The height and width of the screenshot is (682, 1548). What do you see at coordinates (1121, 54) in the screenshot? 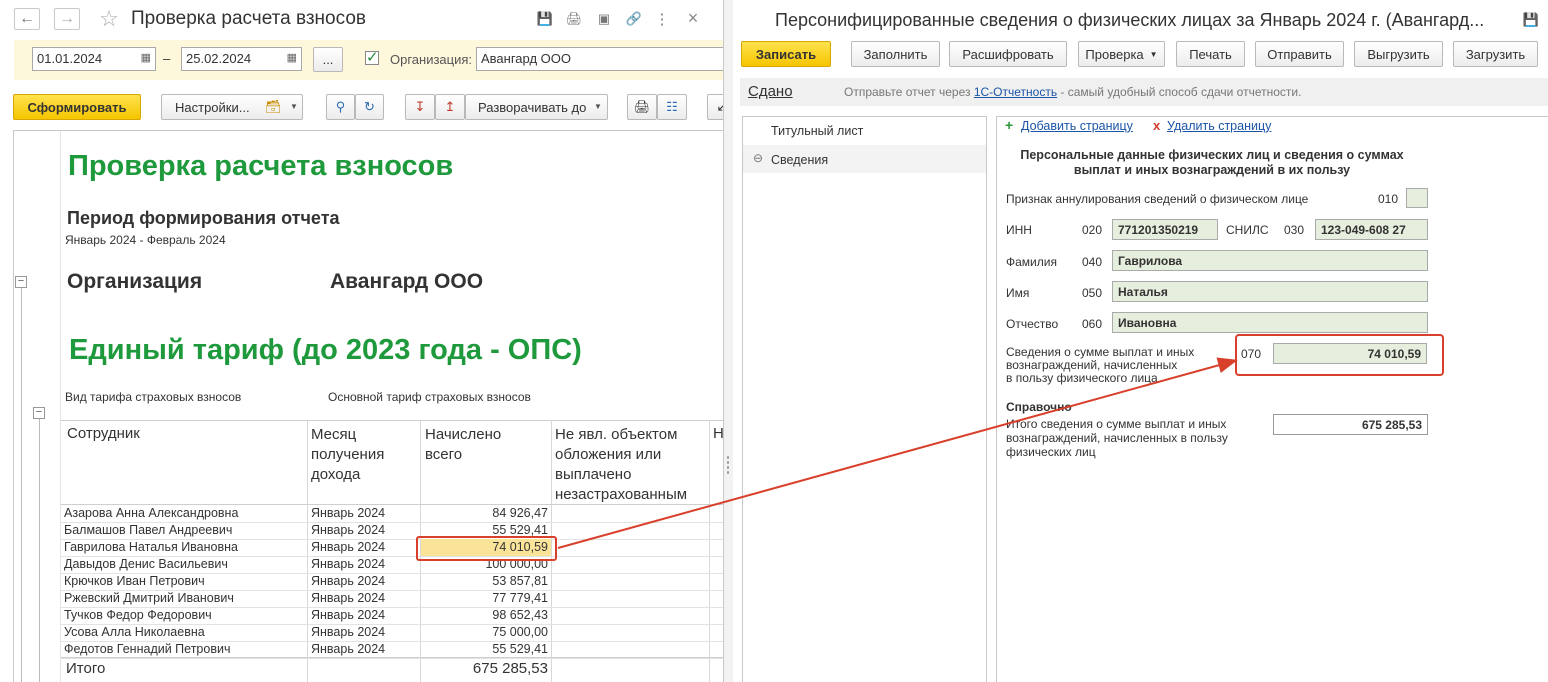
I see `check-button: Проверка ▼` at bounding box center [1121, 54].